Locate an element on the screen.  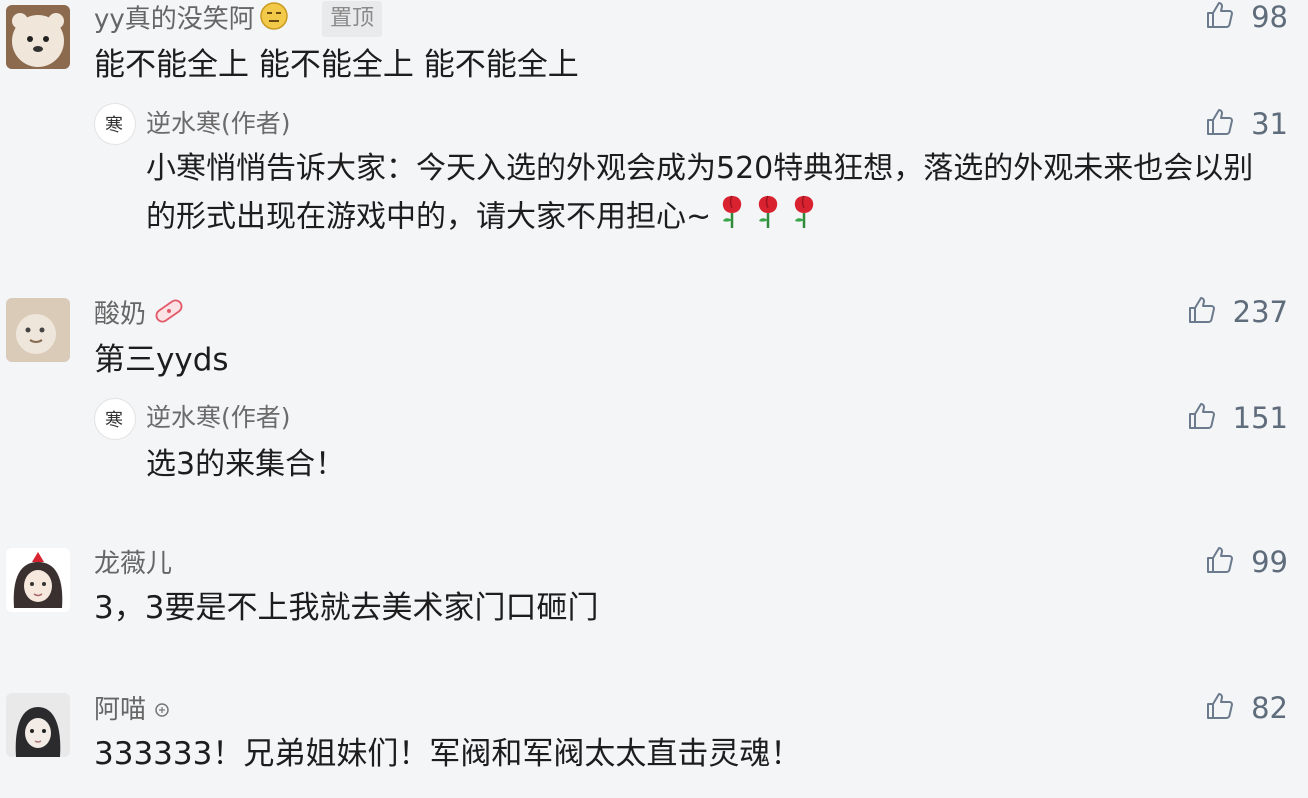
like-count: 31 is located at coordinates (1269, 124).